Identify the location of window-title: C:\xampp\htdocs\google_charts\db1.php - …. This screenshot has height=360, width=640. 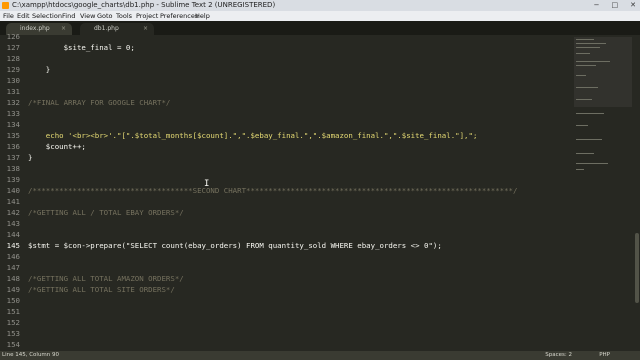
(144, 5).